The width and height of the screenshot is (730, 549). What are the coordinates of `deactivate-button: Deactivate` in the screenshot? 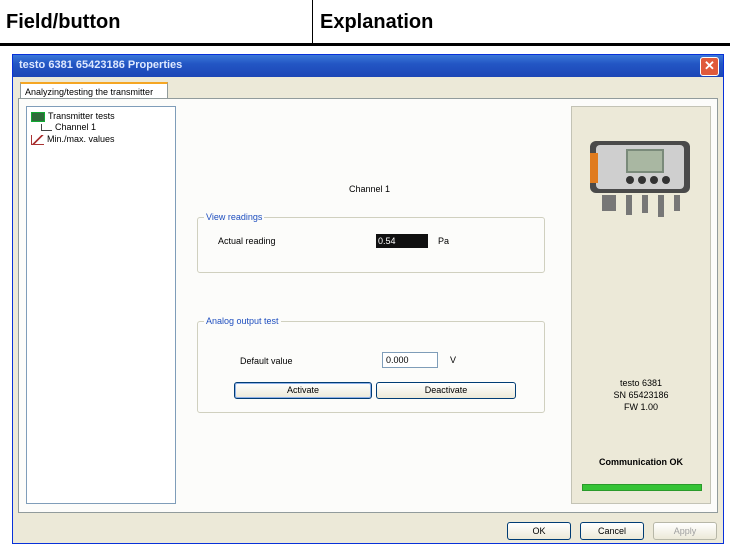 It's located at (446, 390).